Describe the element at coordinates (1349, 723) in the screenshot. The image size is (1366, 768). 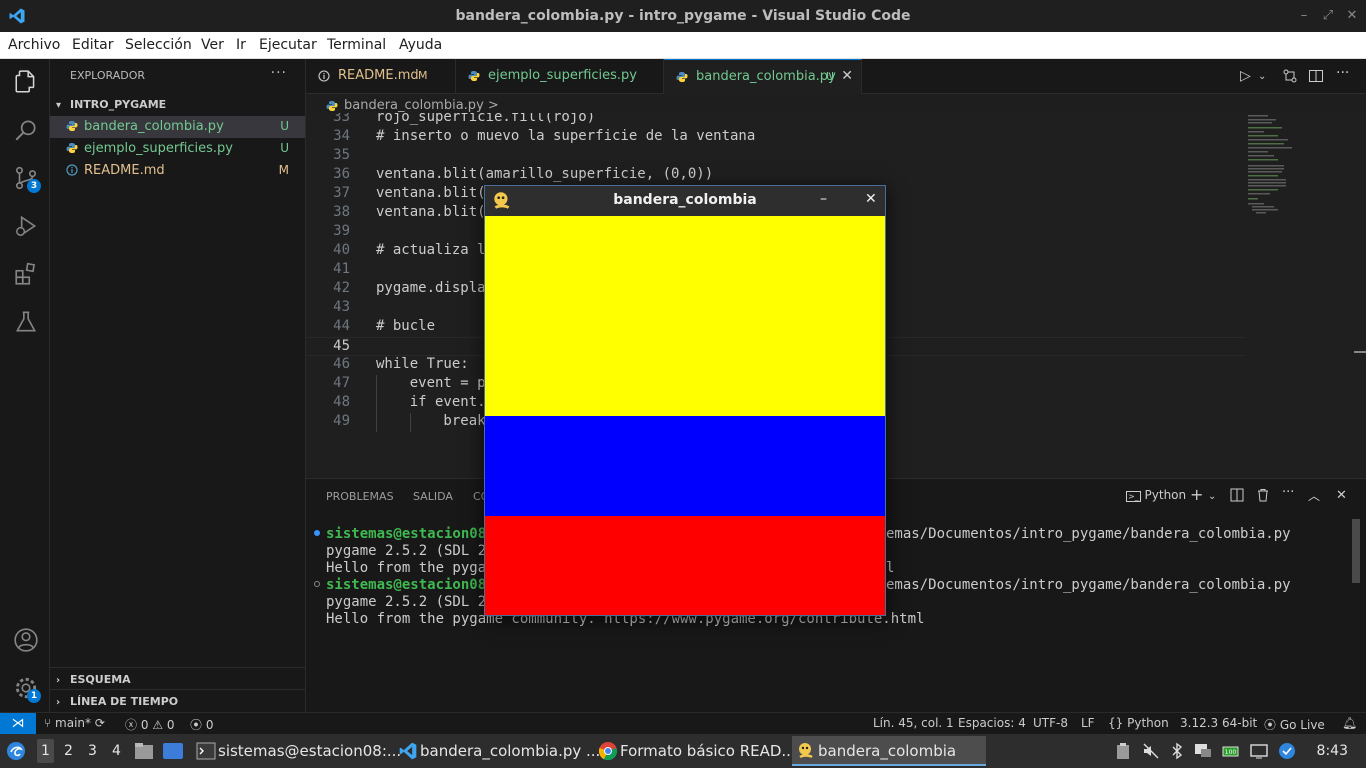
I see `notifications-bell-icon: 🔔︎` at that location.